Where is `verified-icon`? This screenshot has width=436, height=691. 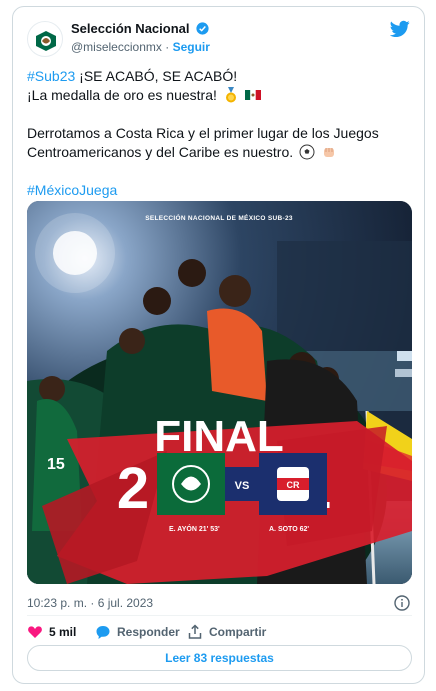
verified-icon is located at coordinates (202, 28).